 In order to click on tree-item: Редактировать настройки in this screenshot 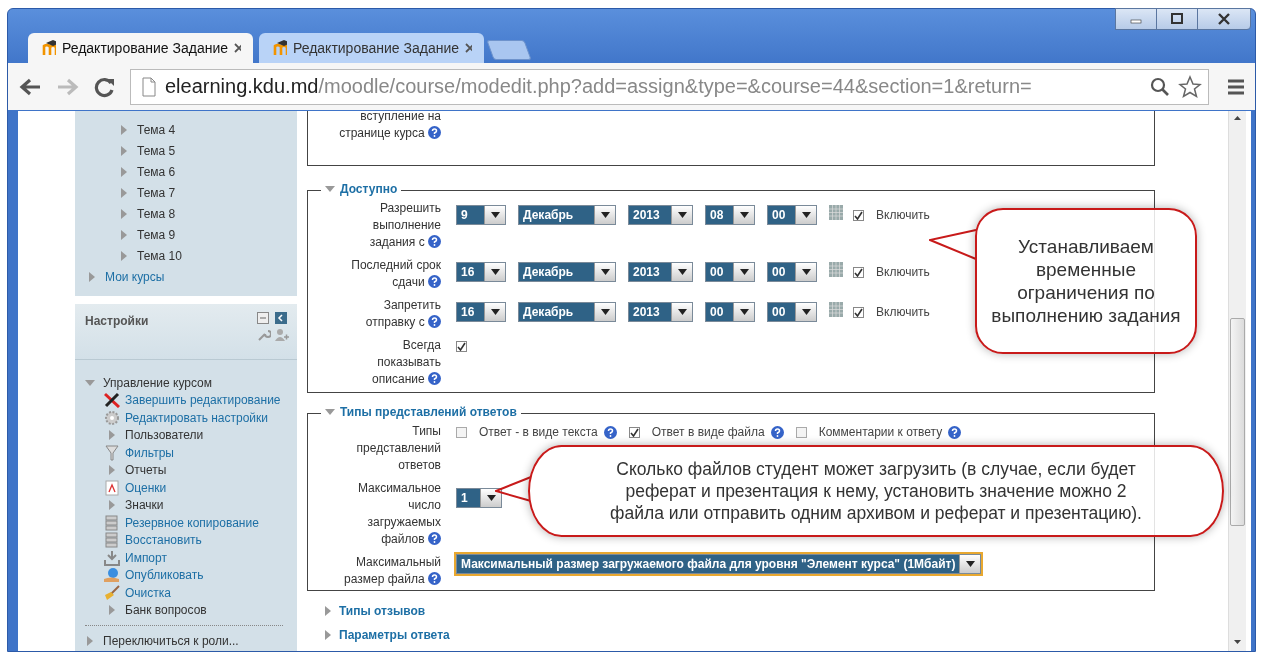, I will do `click(197, 417)`.